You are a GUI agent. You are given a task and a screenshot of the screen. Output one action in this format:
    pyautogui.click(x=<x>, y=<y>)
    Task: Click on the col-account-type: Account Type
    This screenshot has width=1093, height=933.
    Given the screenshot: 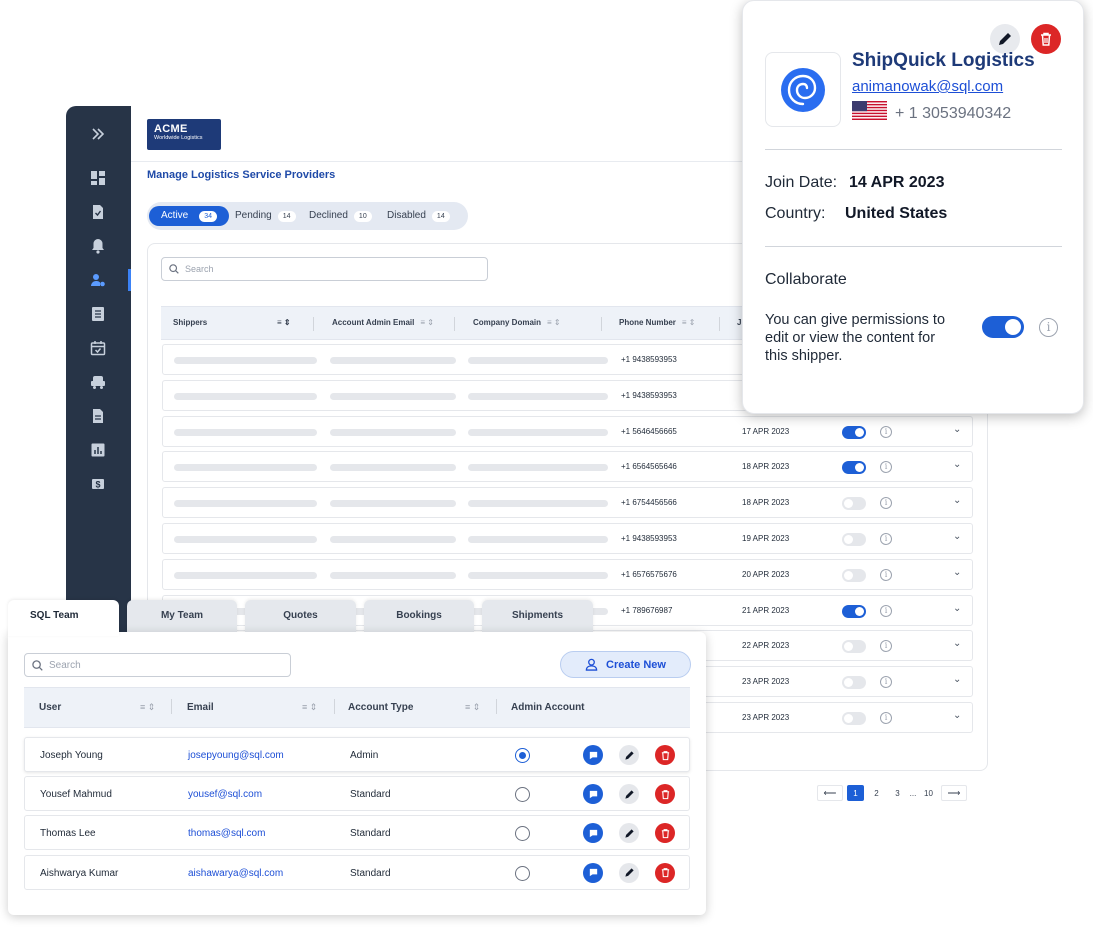 What is the action you would take?
    pyautogui.click(x=380, y=707)
    